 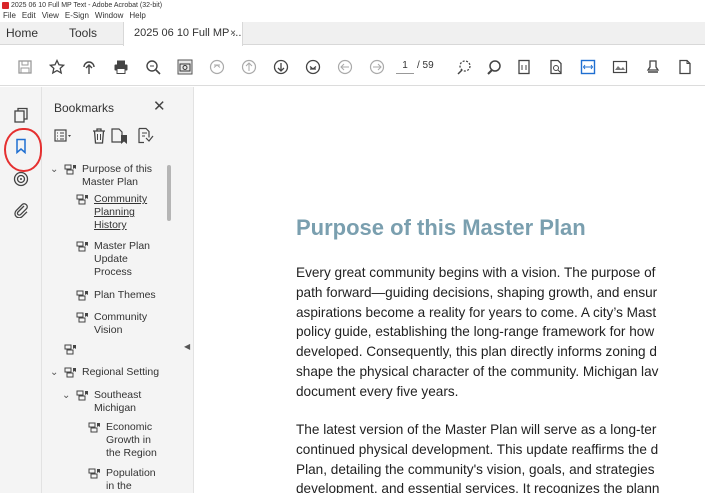 What do you see at coordinates (5, 5) in the screenshot?
I see `acrobat-app-icon` at bounding box center [5, 5].